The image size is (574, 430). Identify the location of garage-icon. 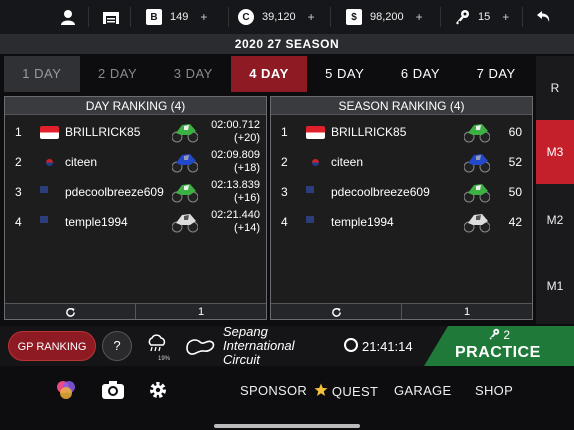
(111, 18).